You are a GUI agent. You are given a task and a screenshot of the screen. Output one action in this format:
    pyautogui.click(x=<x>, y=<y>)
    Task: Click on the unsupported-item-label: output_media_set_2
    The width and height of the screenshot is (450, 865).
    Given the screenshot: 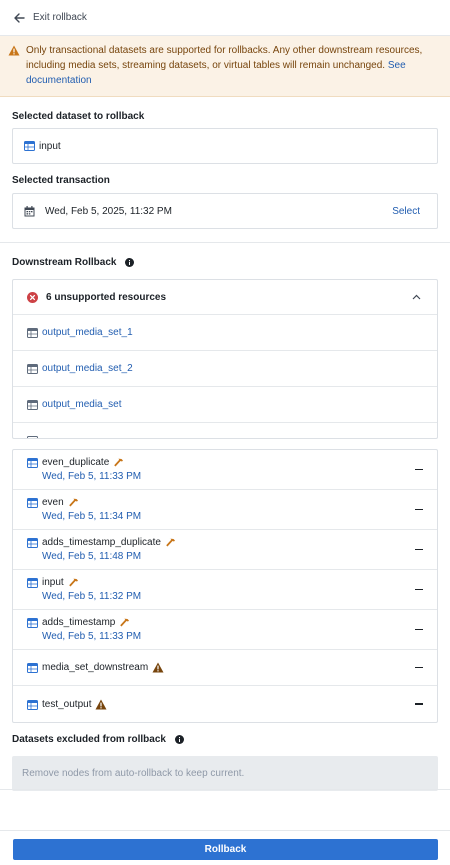 What is the action you would take?
    pyautogui.click(x=87, y=368)
    